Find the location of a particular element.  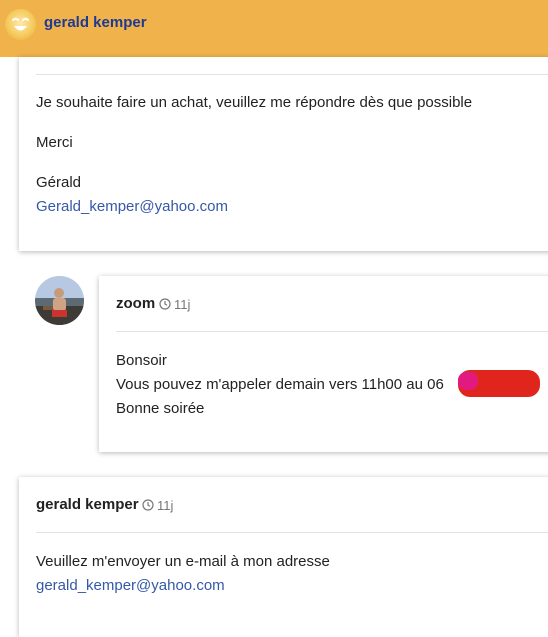

conversation-header: gerald kemper is located at coordinates (274, 28).